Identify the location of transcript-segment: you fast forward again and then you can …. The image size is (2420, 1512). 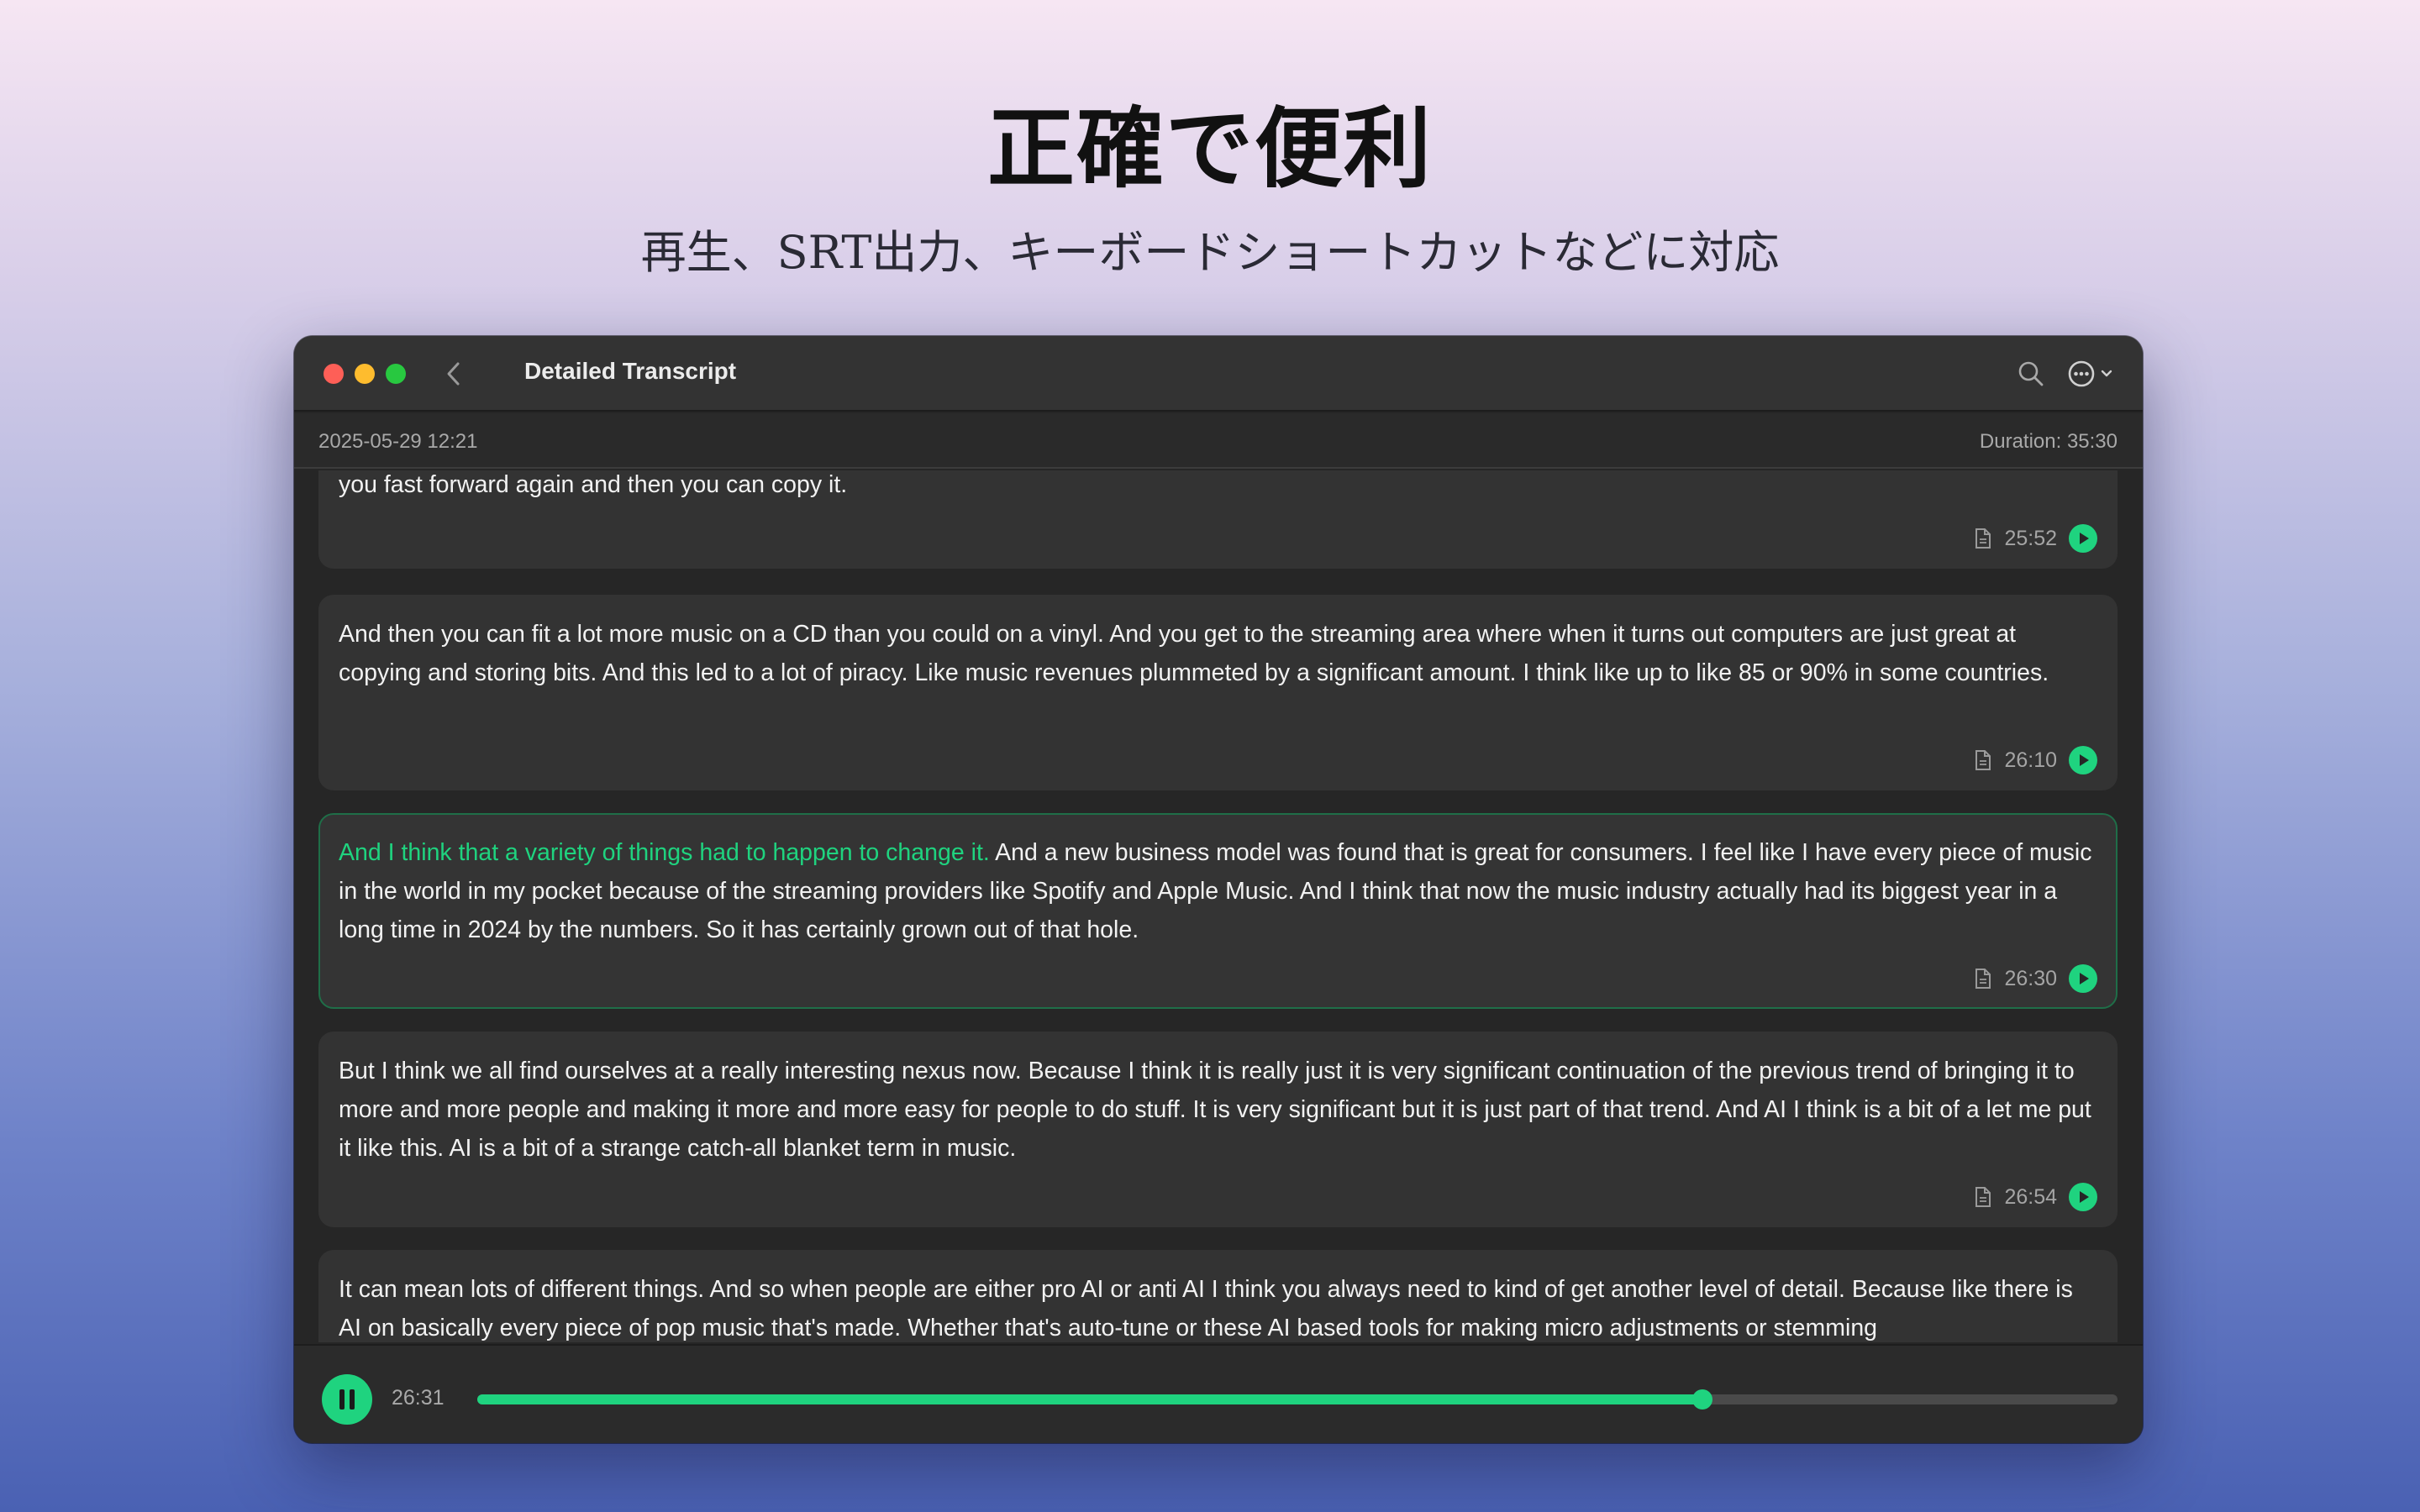
(1218, 519).